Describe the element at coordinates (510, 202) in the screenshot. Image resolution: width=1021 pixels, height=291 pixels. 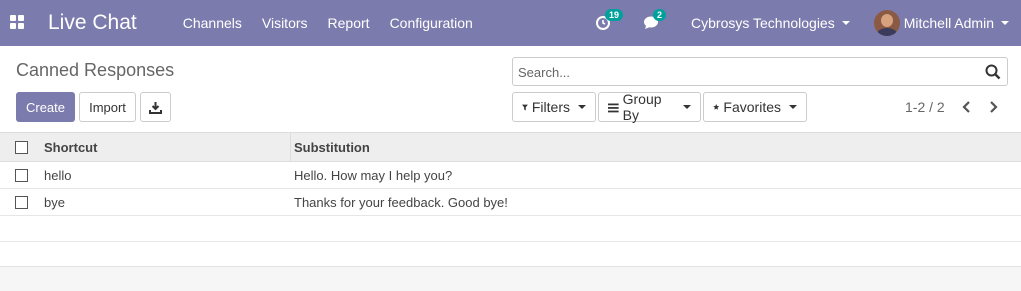
I see `table-row: bye Thanks for your feedback. Good bye!` at that location.